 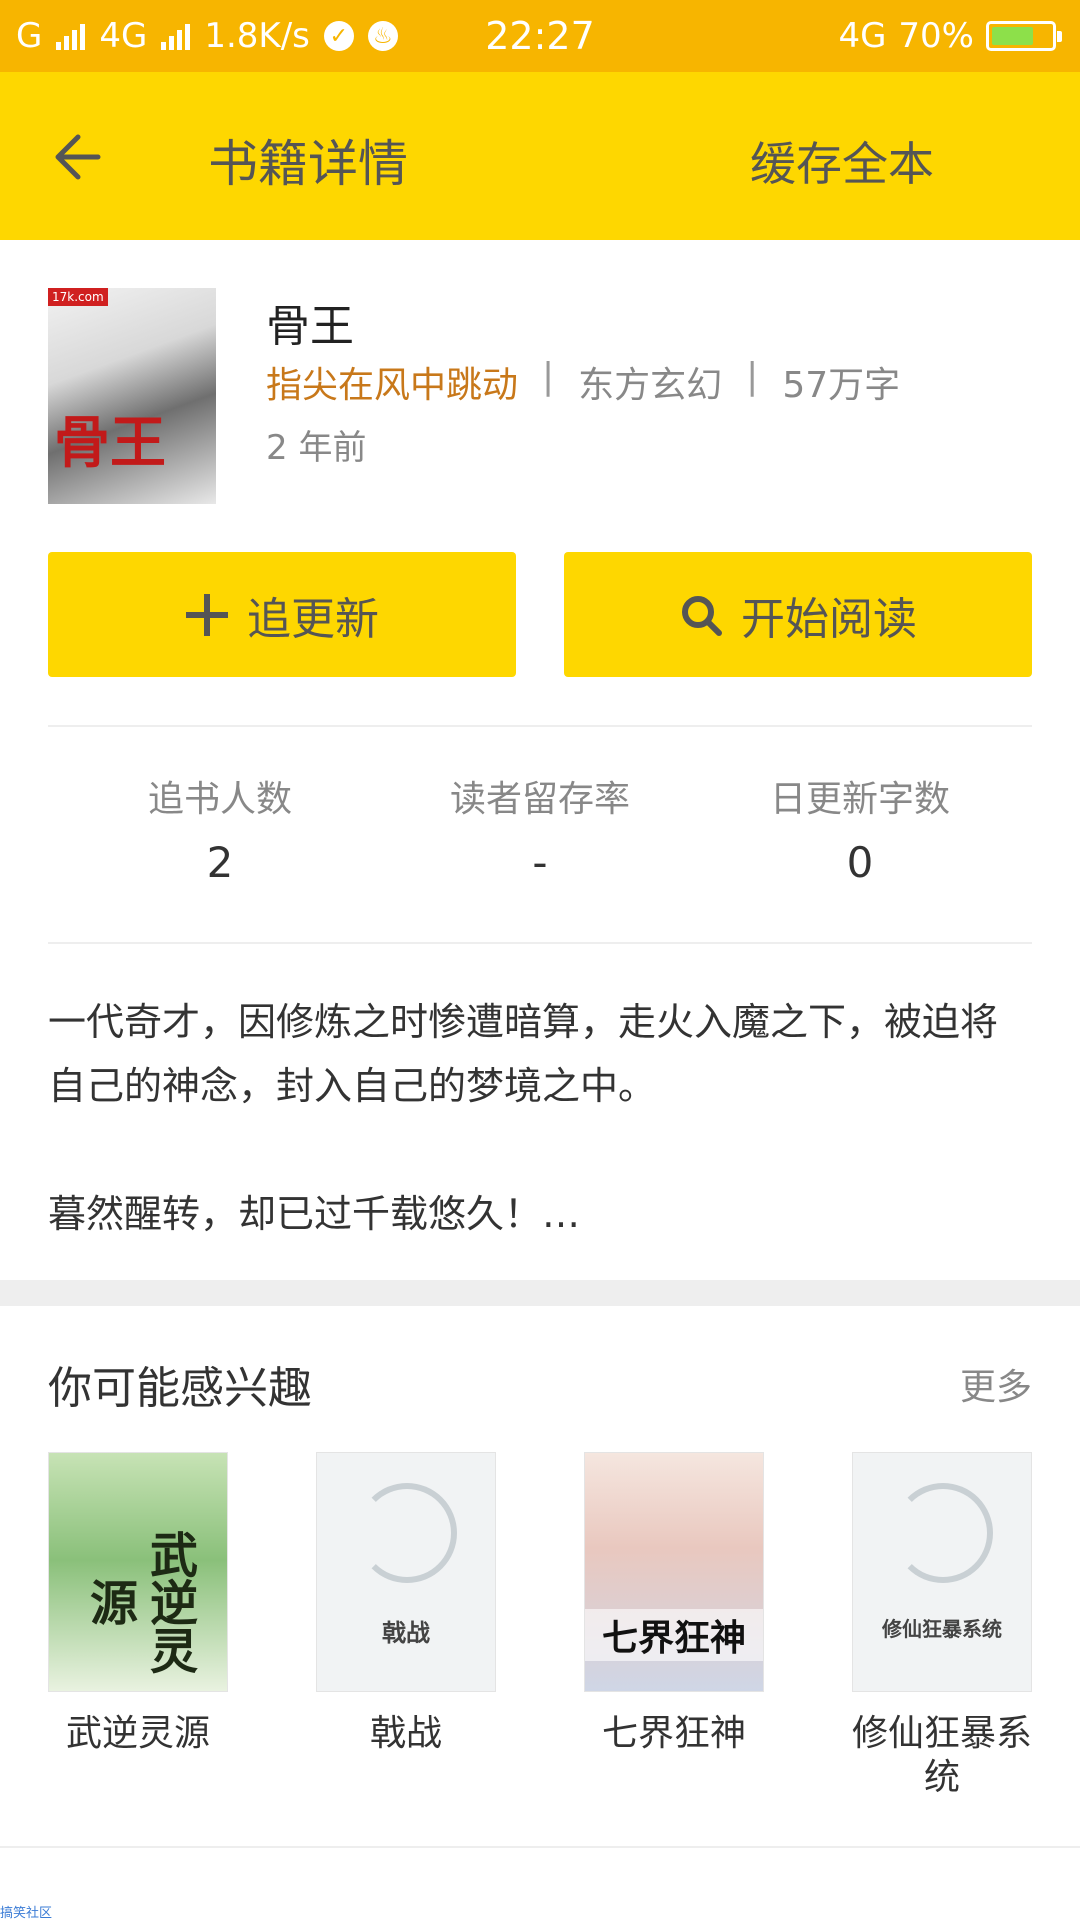 I want to click on network-speed: 1.8K/s, so click(x=257, y=36).